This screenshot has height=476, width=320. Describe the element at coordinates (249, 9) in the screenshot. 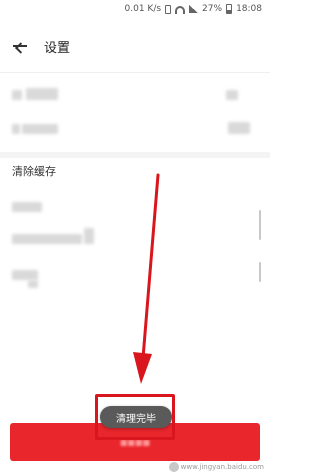

I see `clock: 18:08` at that location.